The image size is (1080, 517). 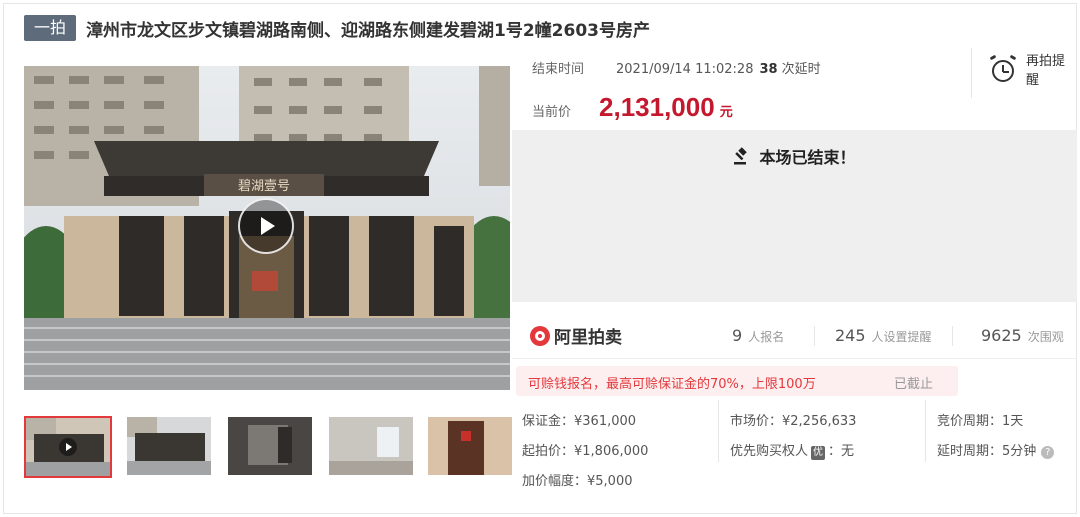 I want to click on delay-count: 38, so click(x=768, y=69).